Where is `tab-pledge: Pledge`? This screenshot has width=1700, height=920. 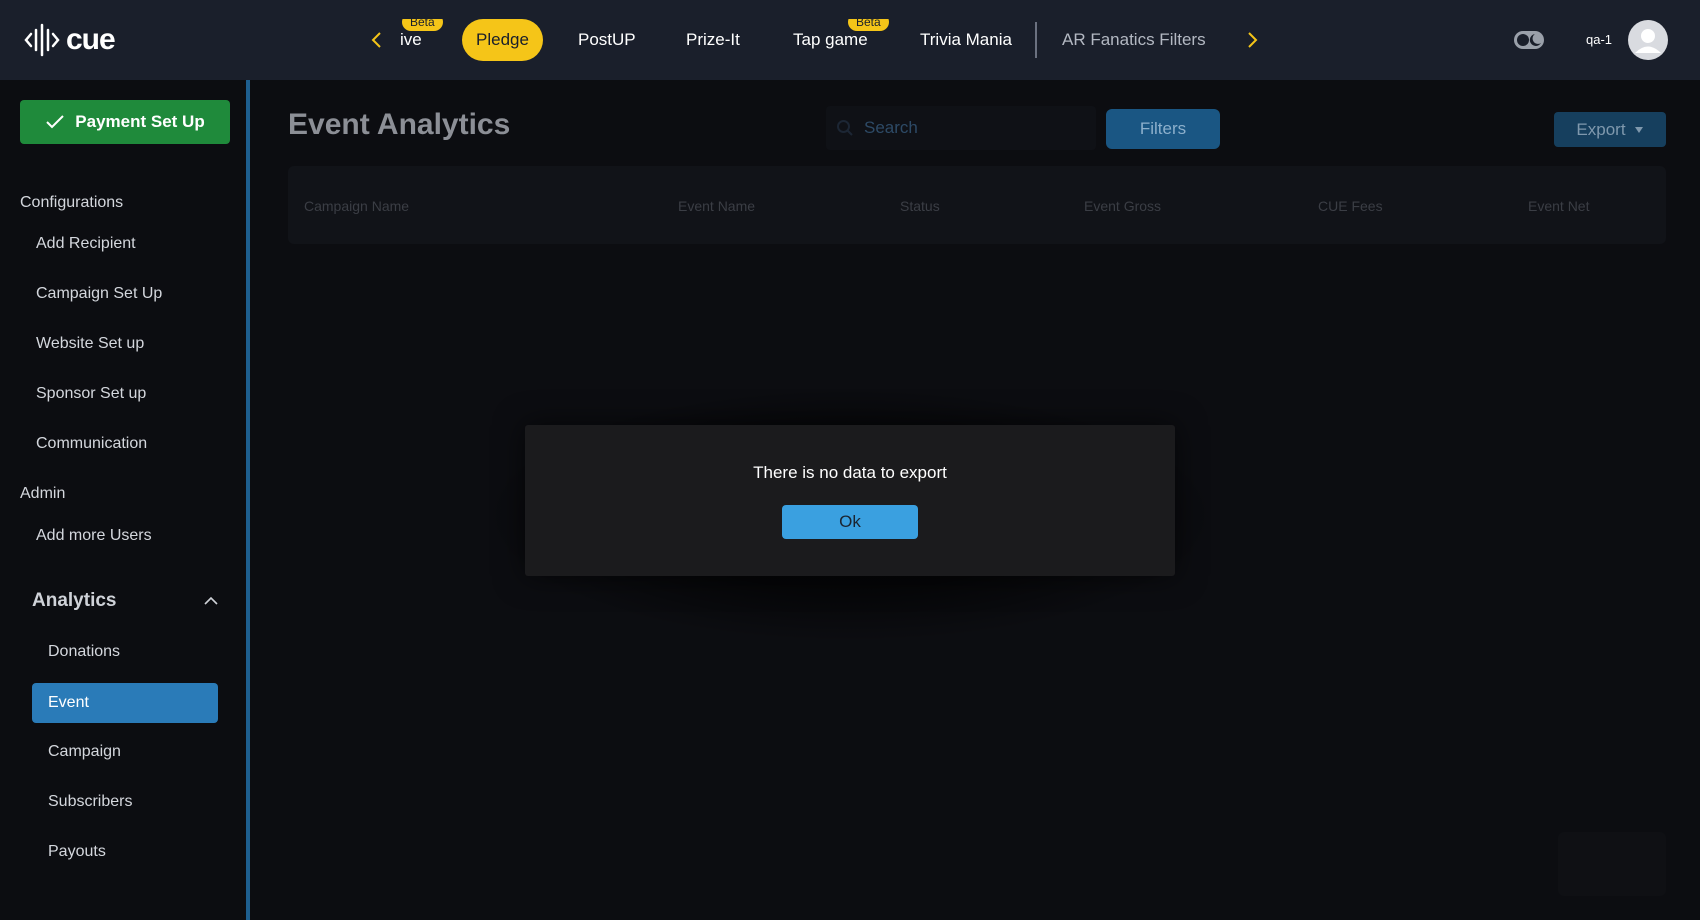
tab-pledge: Pledge is located at coordinates (502, 40).